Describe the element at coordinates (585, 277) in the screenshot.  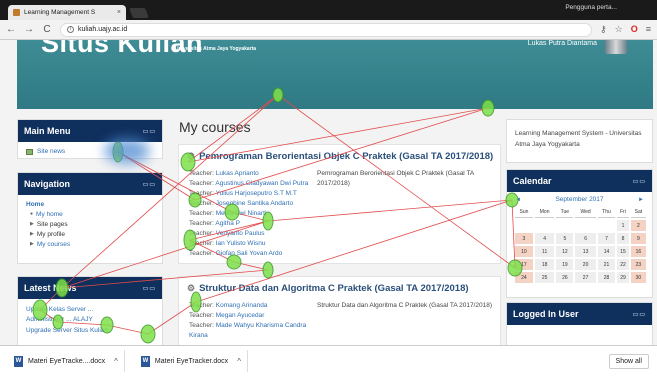
I see `calendar-day: 27` at that location.